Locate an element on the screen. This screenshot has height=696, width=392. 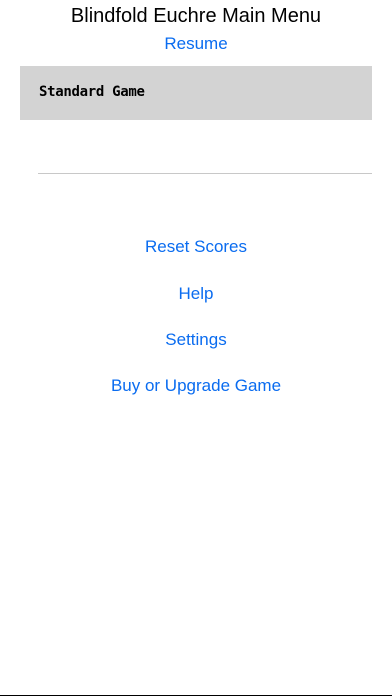
divider is located at coordinates (205, 173).